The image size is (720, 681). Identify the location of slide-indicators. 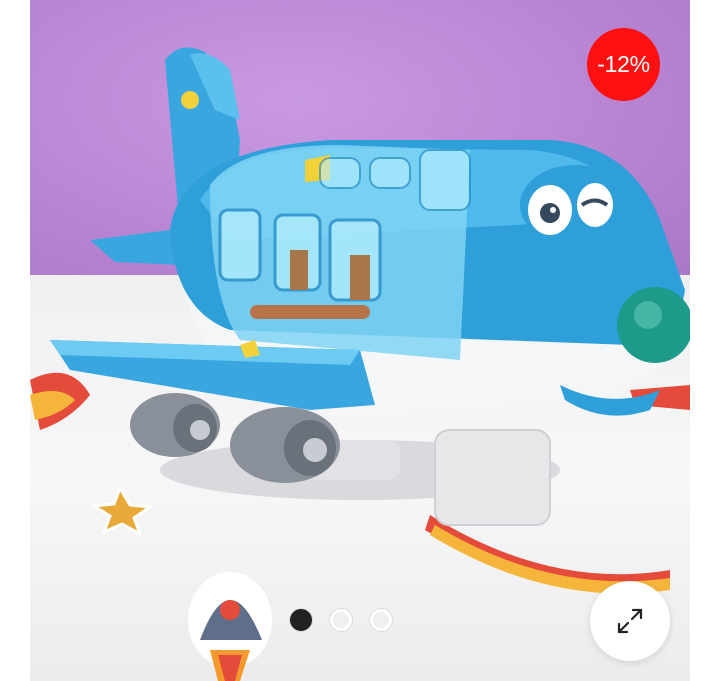
(341, 620).